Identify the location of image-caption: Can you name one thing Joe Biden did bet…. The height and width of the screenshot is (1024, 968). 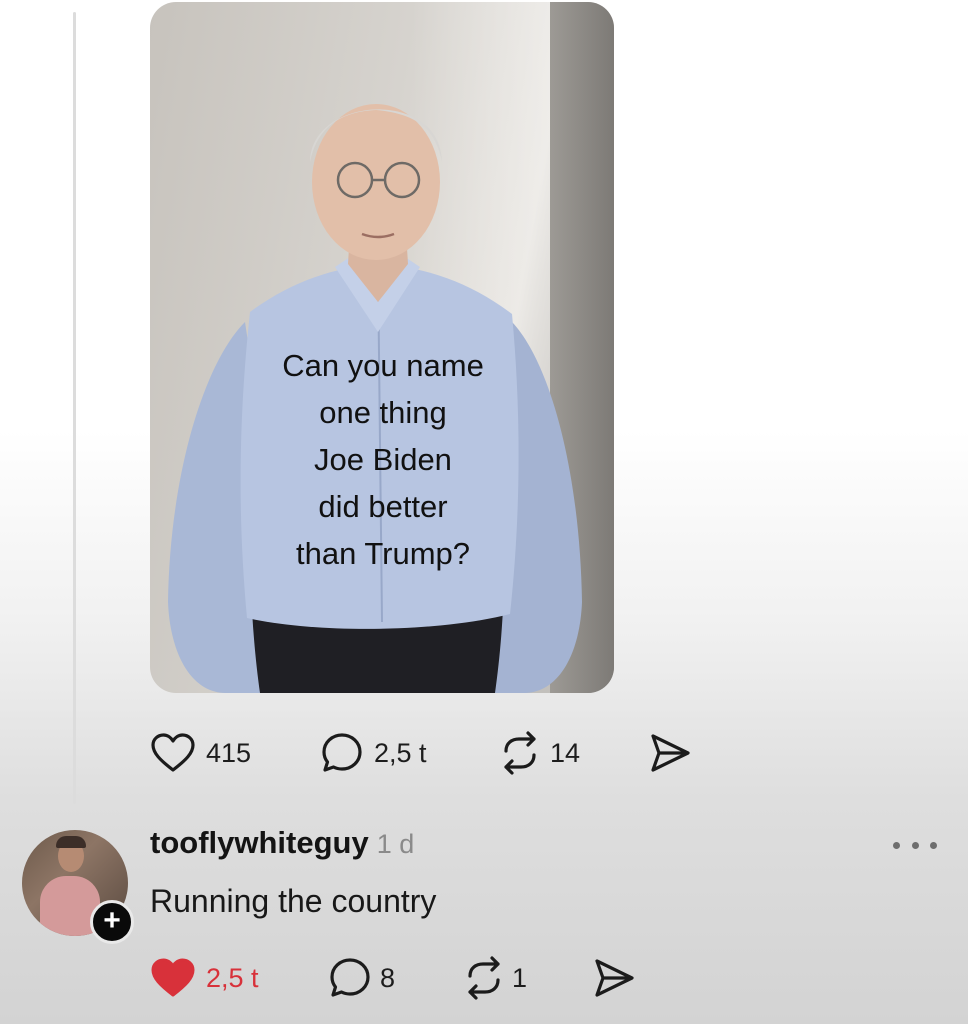
(383, 459).